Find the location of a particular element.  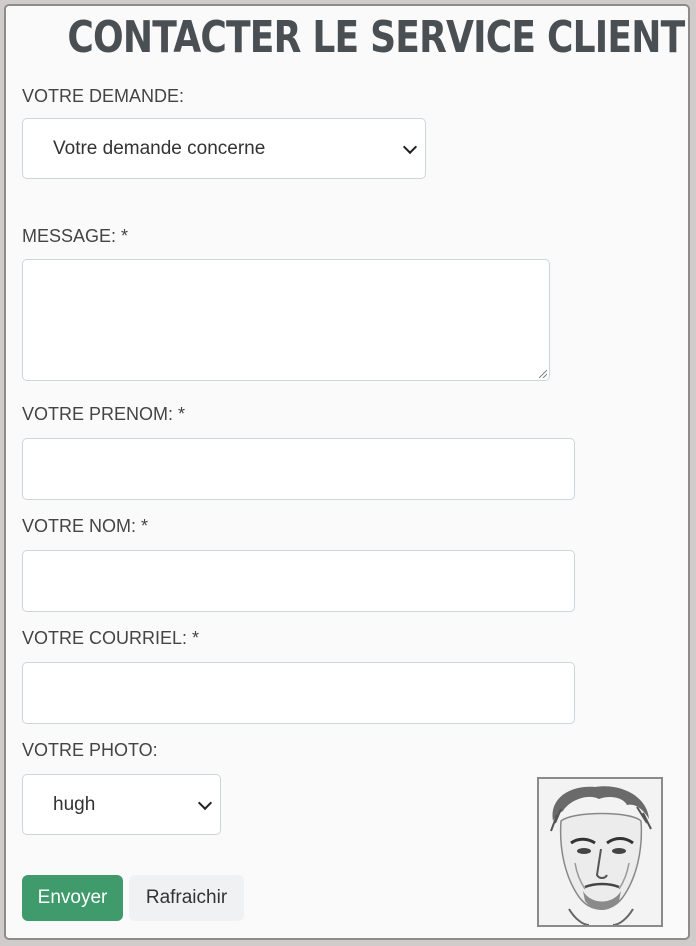

message-textarea is located at coordinates (286, 320).